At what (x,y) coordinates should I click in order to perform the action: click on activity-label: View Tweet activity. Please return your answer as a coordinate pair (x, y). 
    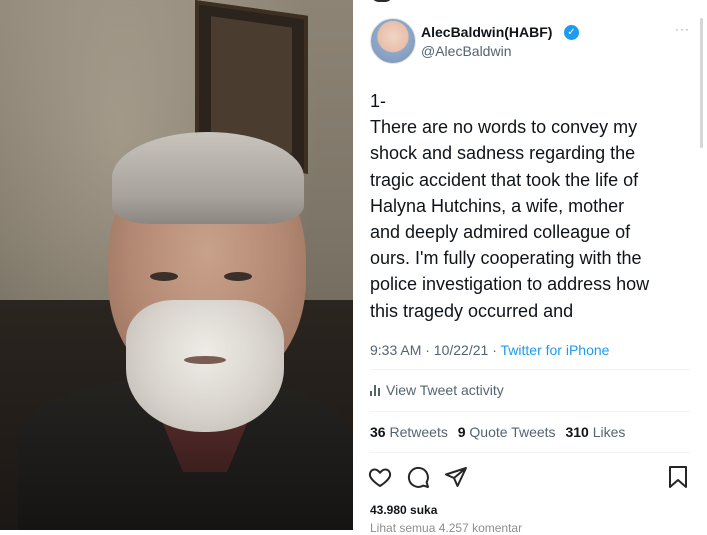
    Looking at the image, I should click on (445, 390).